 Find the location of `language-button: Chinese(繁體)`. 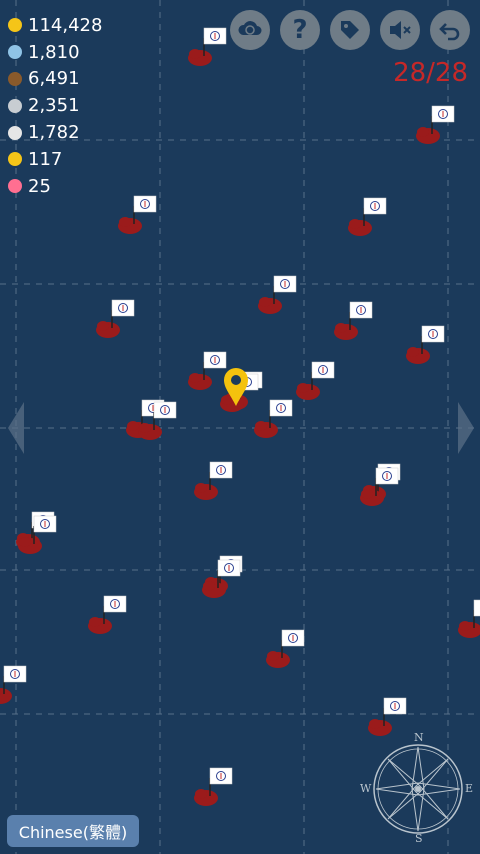

language-button: Chinese(繁體) is located at coordinates (73, 831).